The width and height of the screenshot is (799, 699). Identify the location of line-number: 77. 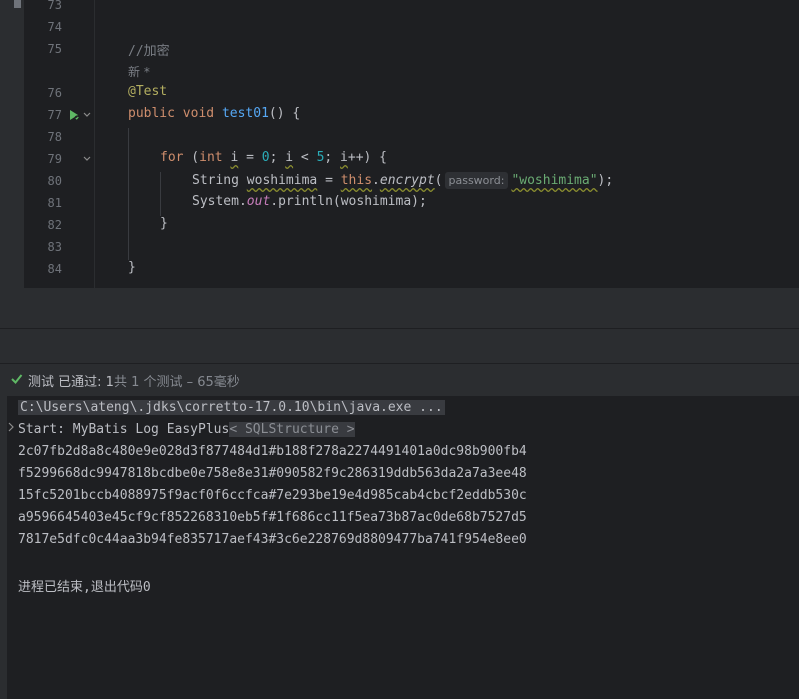
(54, 115).